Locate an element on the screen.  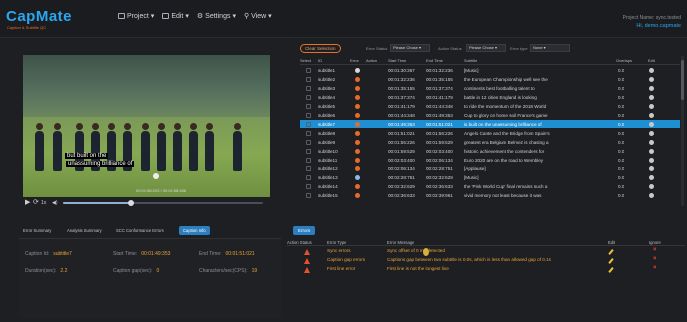
row-end-time: 00:01:51:021 is located at coordinates (439, 124).